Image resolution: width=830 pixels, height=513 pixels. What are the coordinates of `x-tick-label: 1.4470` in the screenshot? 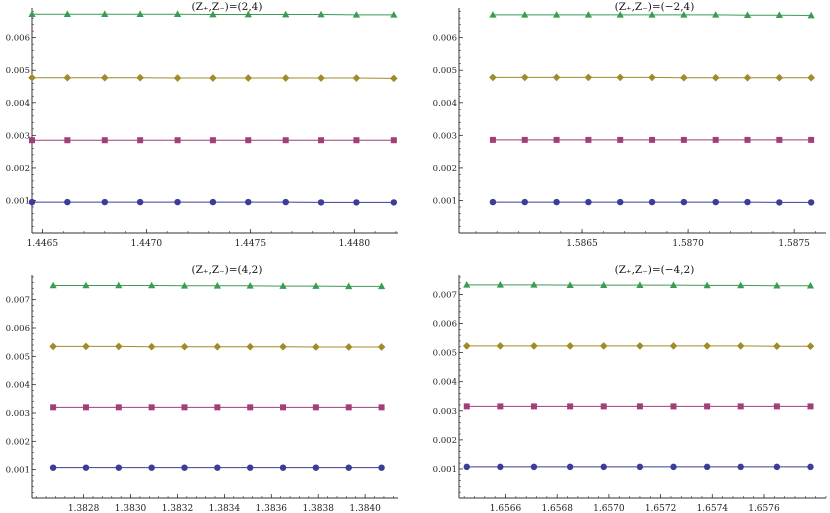 It's located at (147, 244).